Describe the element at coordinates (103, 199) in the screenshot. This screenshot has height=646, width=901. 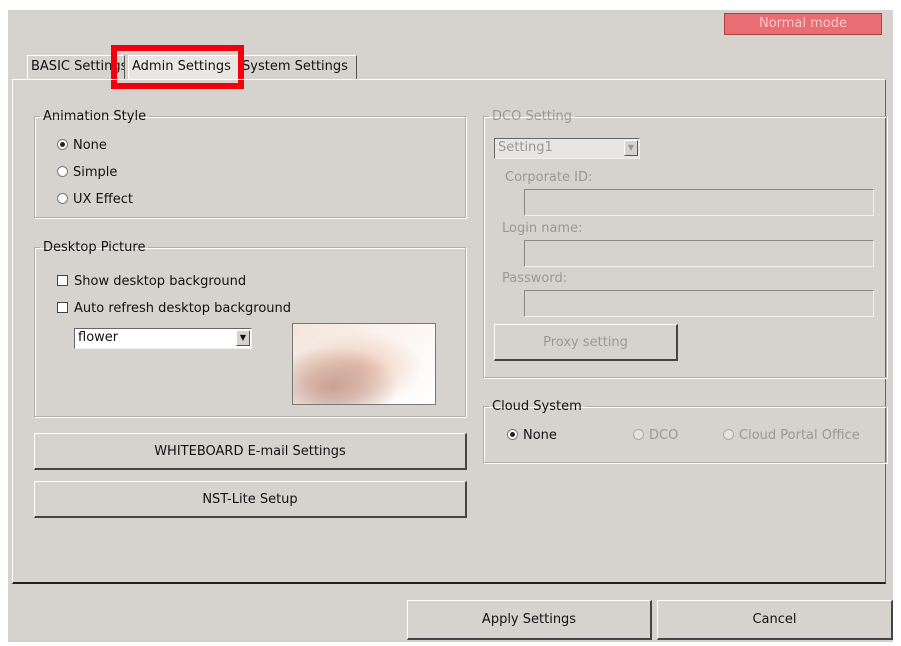
I see `animation-ux-effect-label: UX Effect` at that location.